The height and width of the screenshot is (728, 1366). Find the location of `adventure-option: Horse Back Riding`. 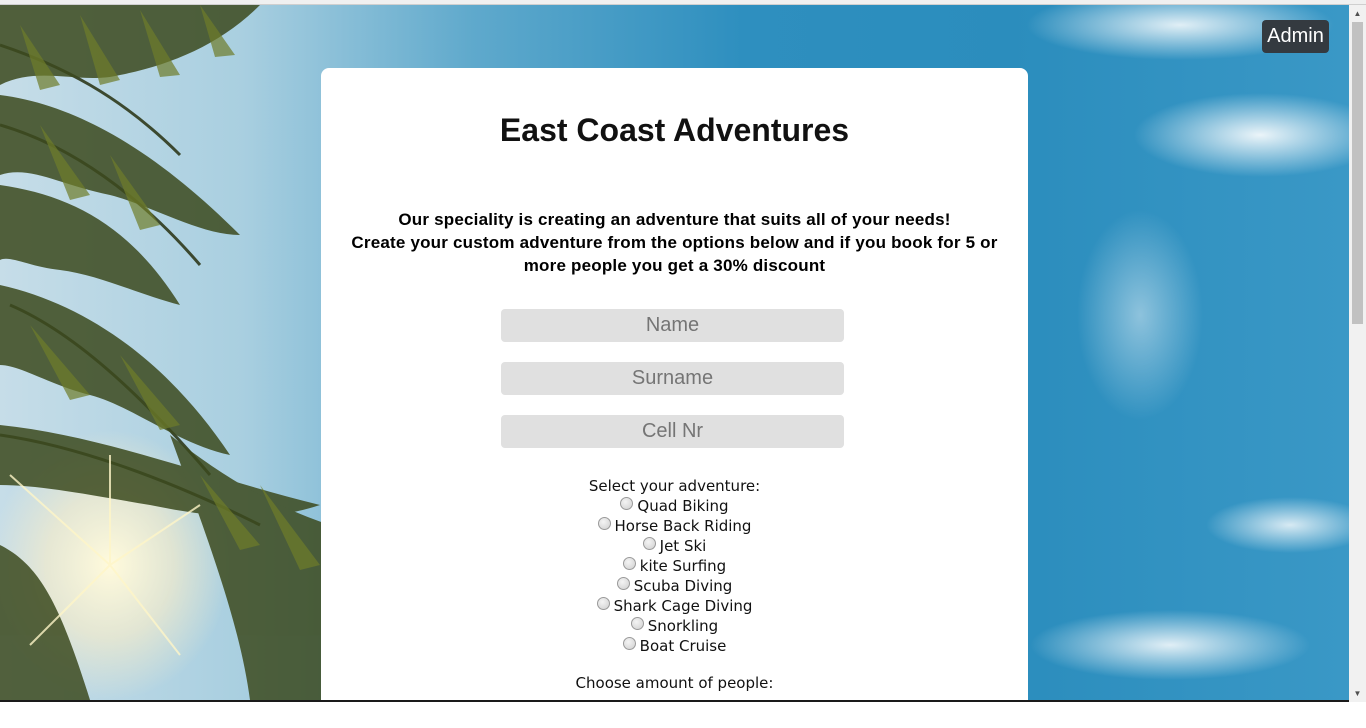

adventure-option: Horse Back Riding is located at coordinates (674, 526).